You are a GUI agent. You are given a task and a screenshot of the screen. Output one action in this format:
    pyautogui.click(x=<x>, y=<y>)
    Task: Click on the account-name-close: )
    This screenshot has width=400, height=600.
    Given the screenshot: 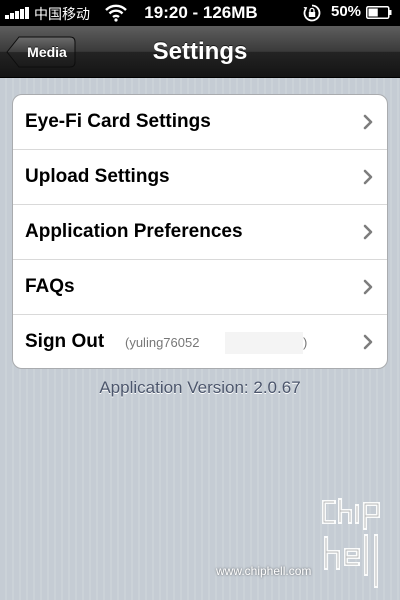 What is the action you would take?
    pyautogui.click(x=305, y=342)
    